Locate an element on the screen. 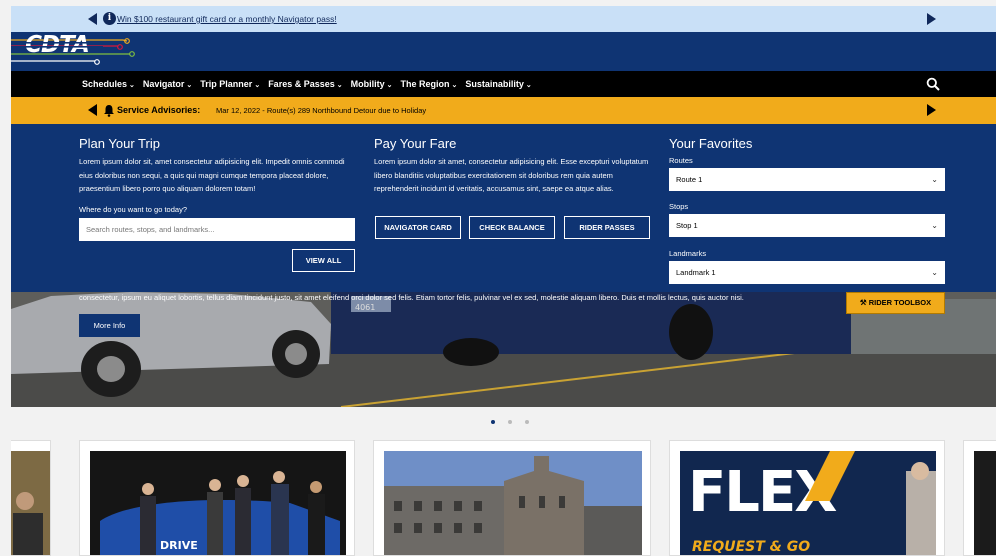 This screenshot has height=556, width=996. navigator-card-button: NAVIGATOR CARD is located at coordinates (418, 227).